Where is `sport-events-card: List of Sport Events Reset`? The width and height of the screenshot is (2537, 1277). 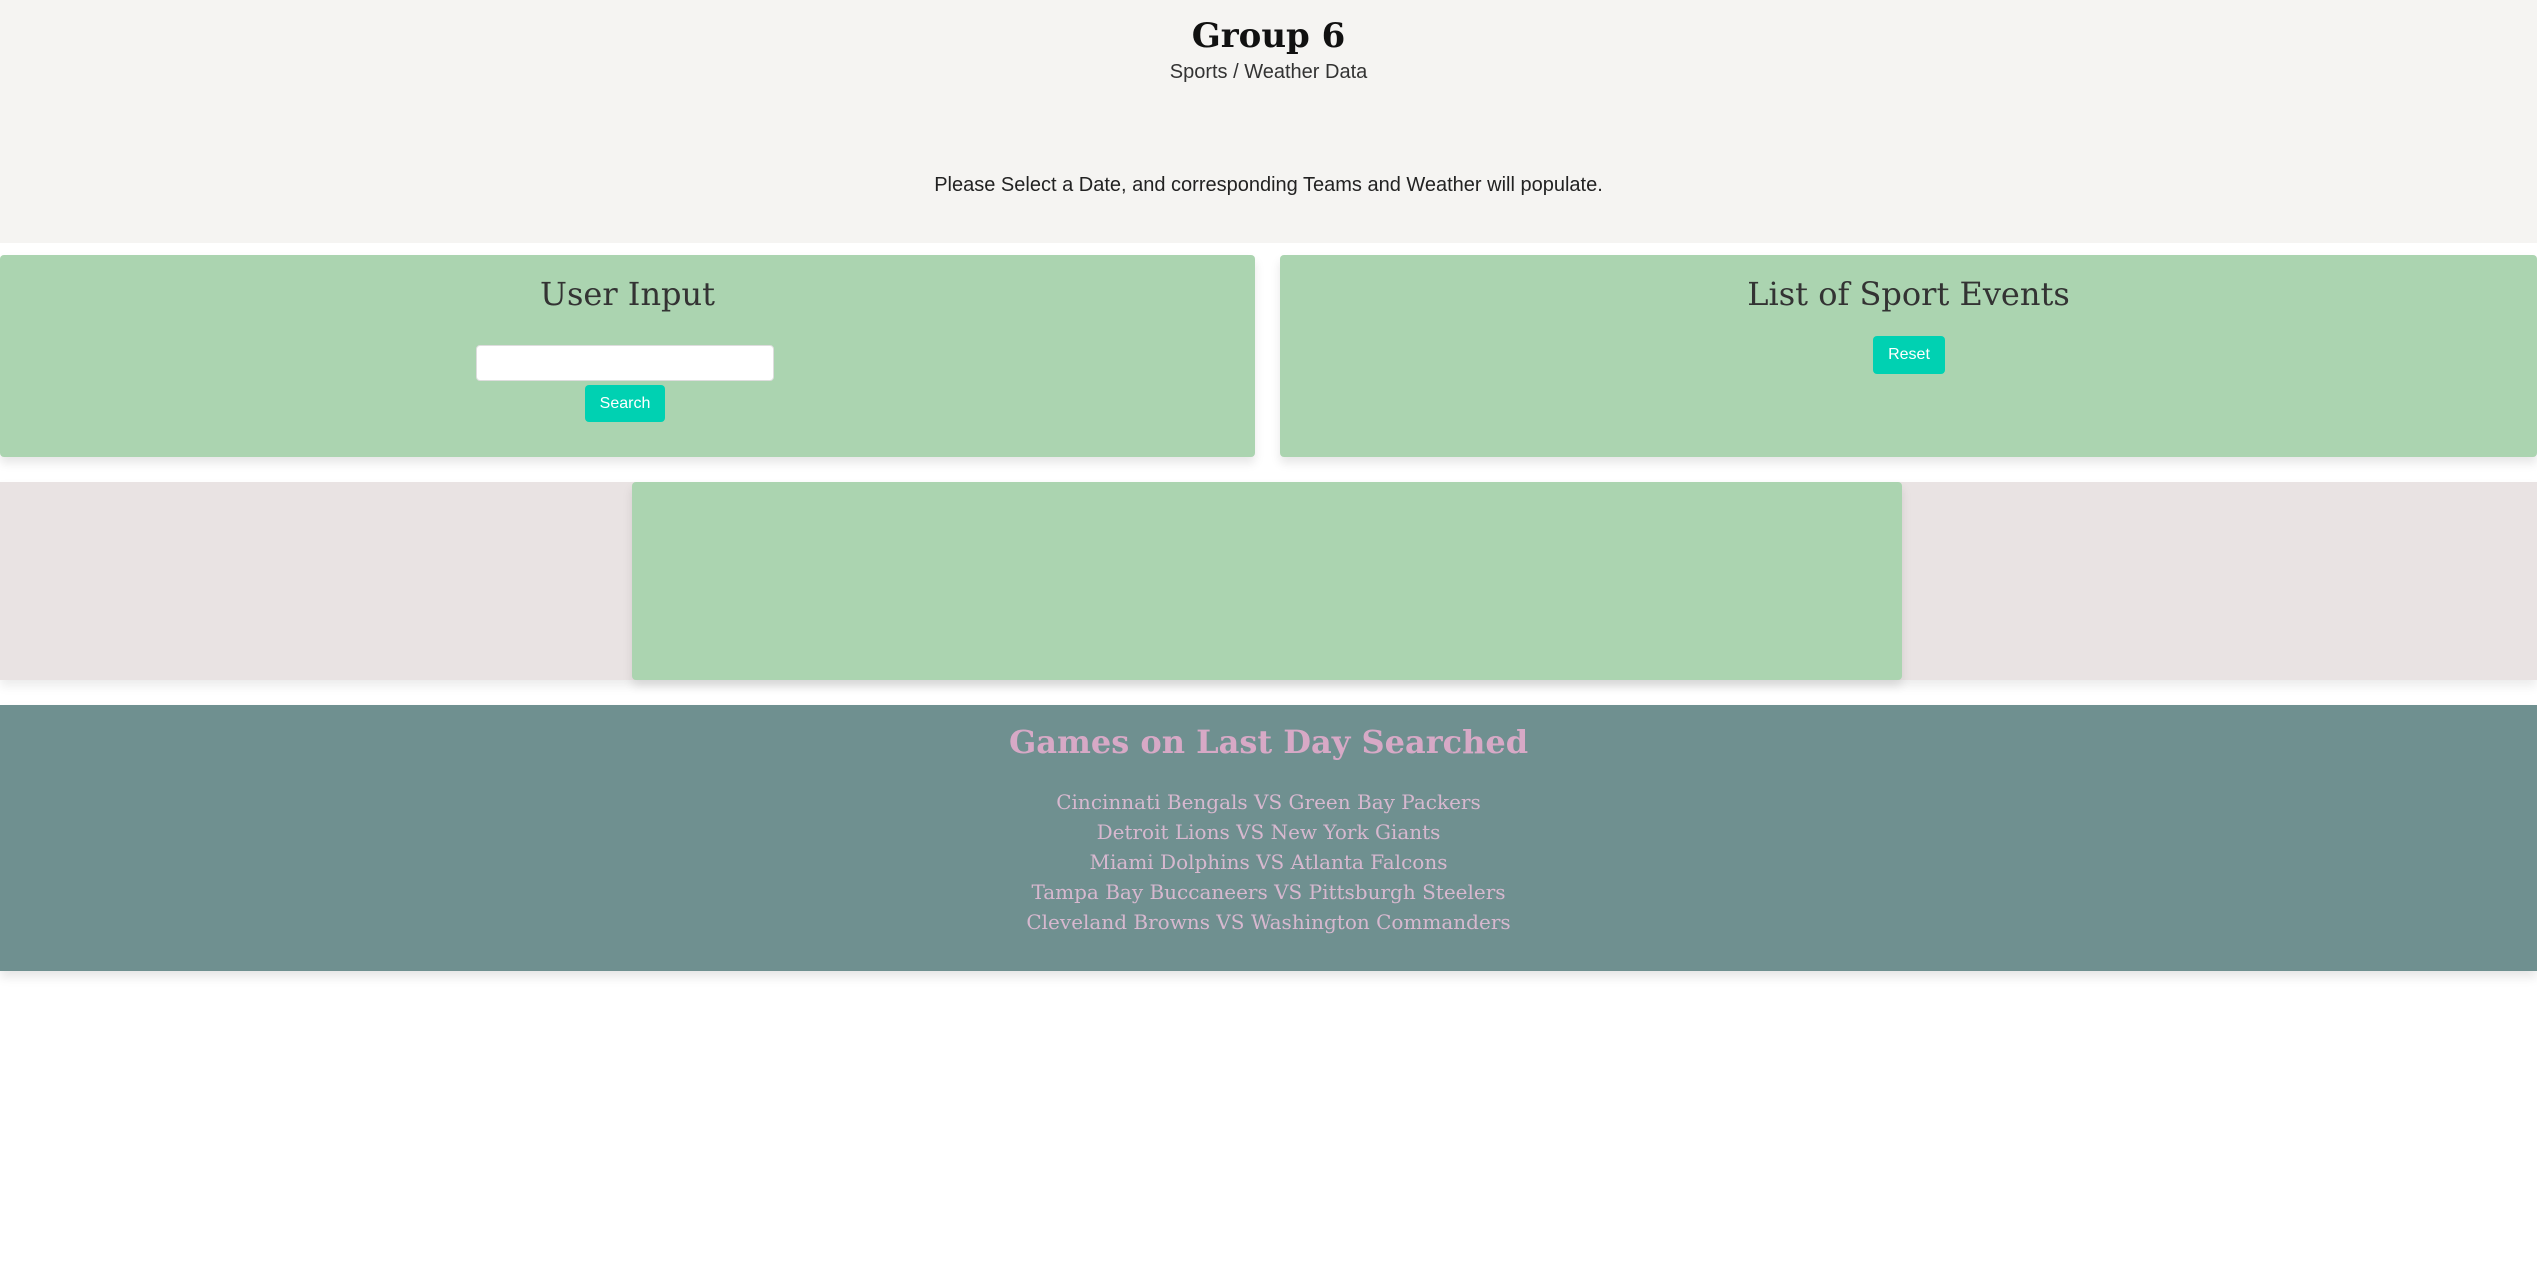 sport-events-card: List of Sport Events Reset is located at coordinates (1908, 356).